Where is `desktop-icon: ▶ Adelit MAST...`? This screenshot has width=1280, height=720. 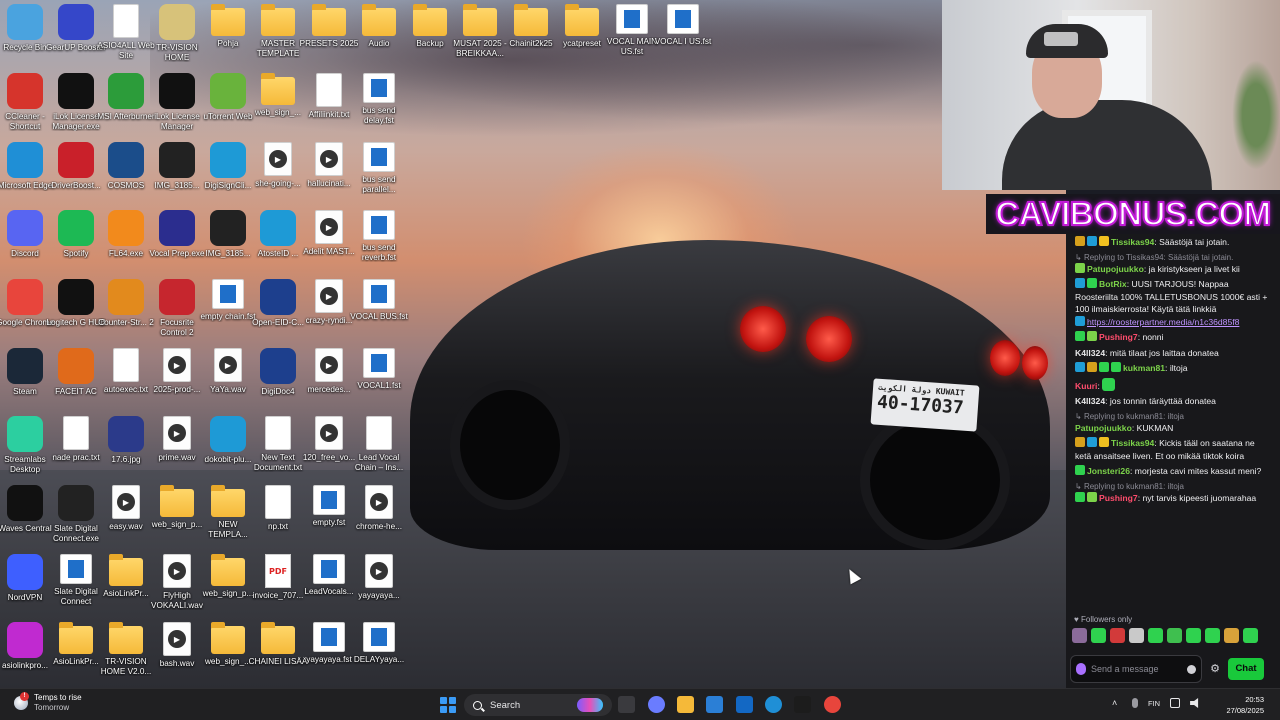 desktop-icon: ▶ Adelit MAST... is located at coordinates (329, 233).